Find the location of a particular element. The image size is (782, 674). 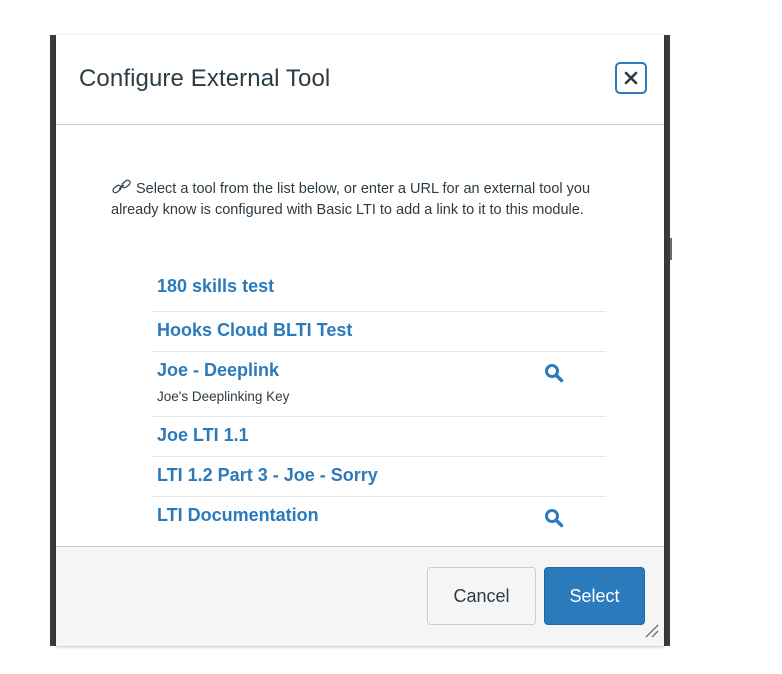

close-icon is located at coordinates (631, 78).